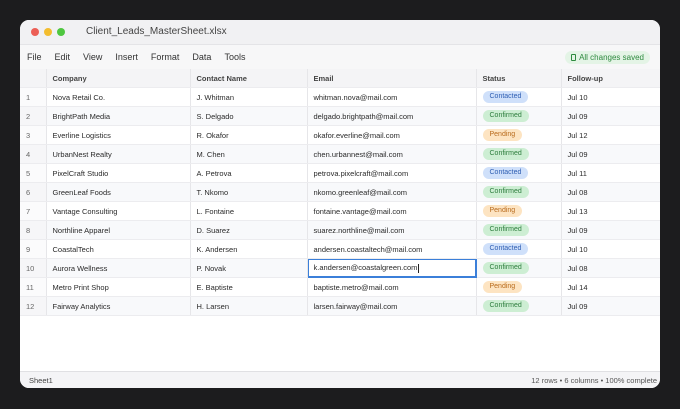 The height and width of the screenshot is (409, 680). What do you see at coordinates (118, 78) in the screenshot?
I see `column-header-company: Company` at bounding box center [118, 78].